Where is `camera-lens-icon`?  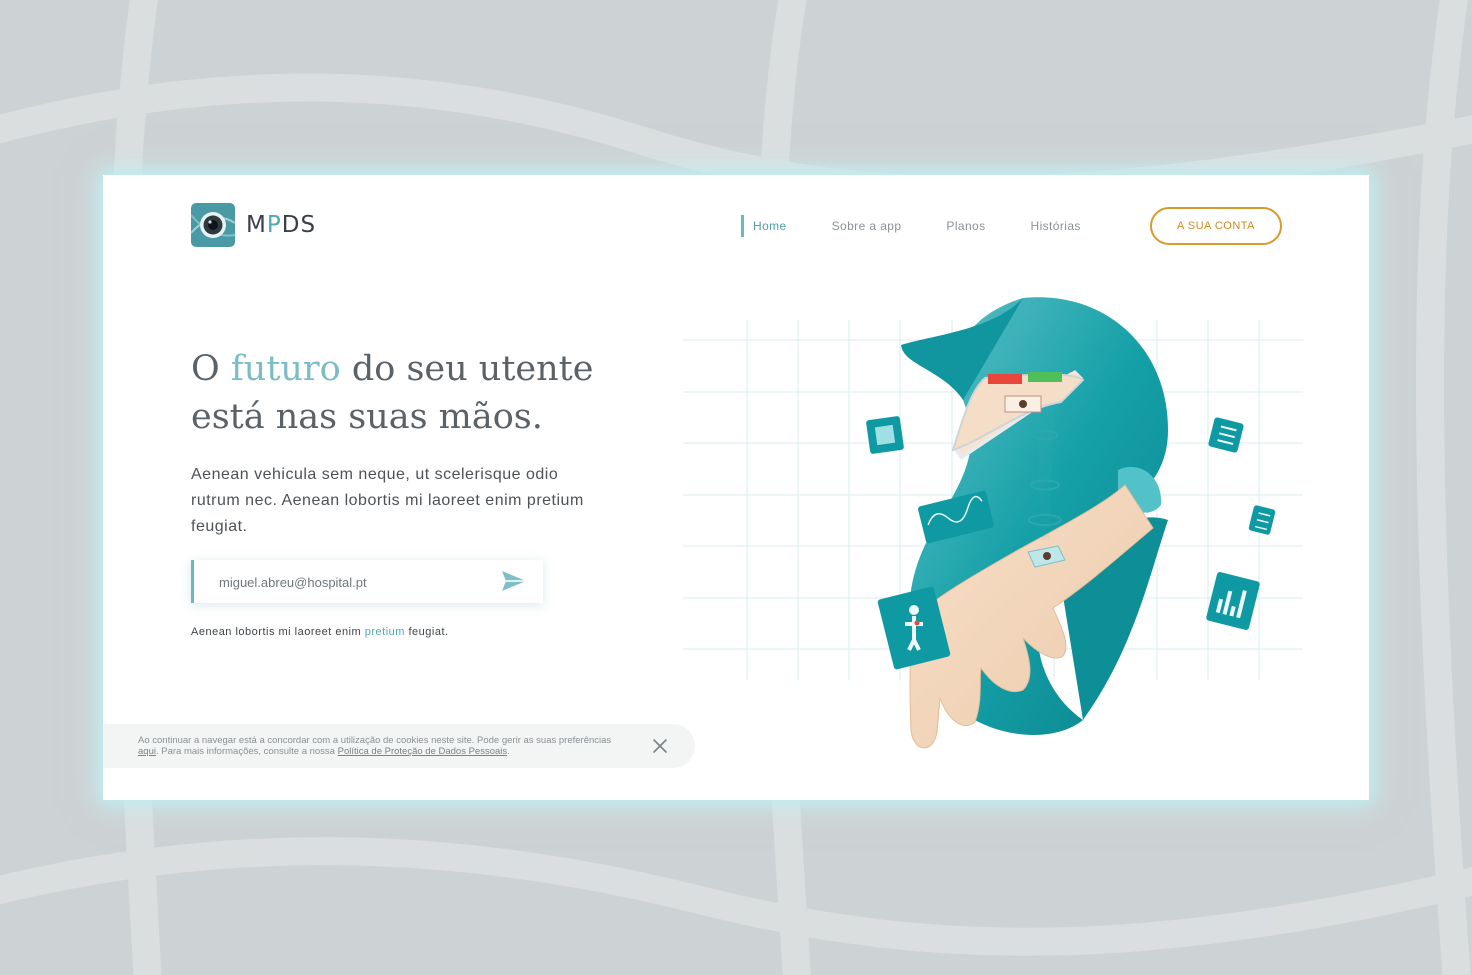 camera-lens-icon is located at coordinates (213, 225).